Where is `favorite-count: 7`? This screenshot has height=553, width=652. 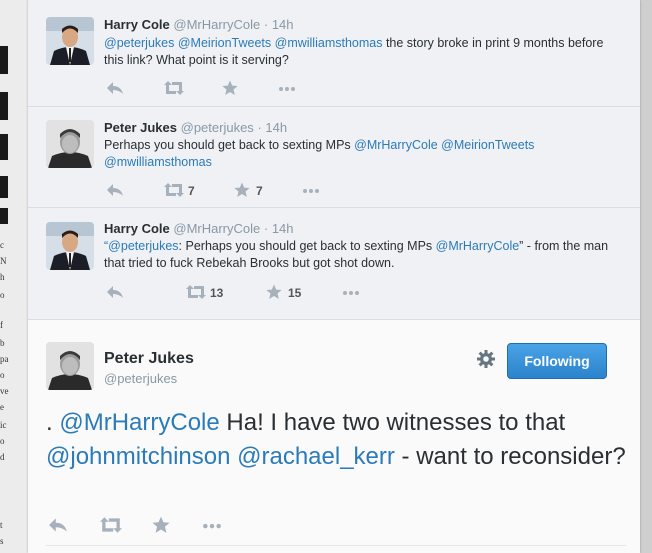
favorite-count: 7 is located at coordinates (259, 191).